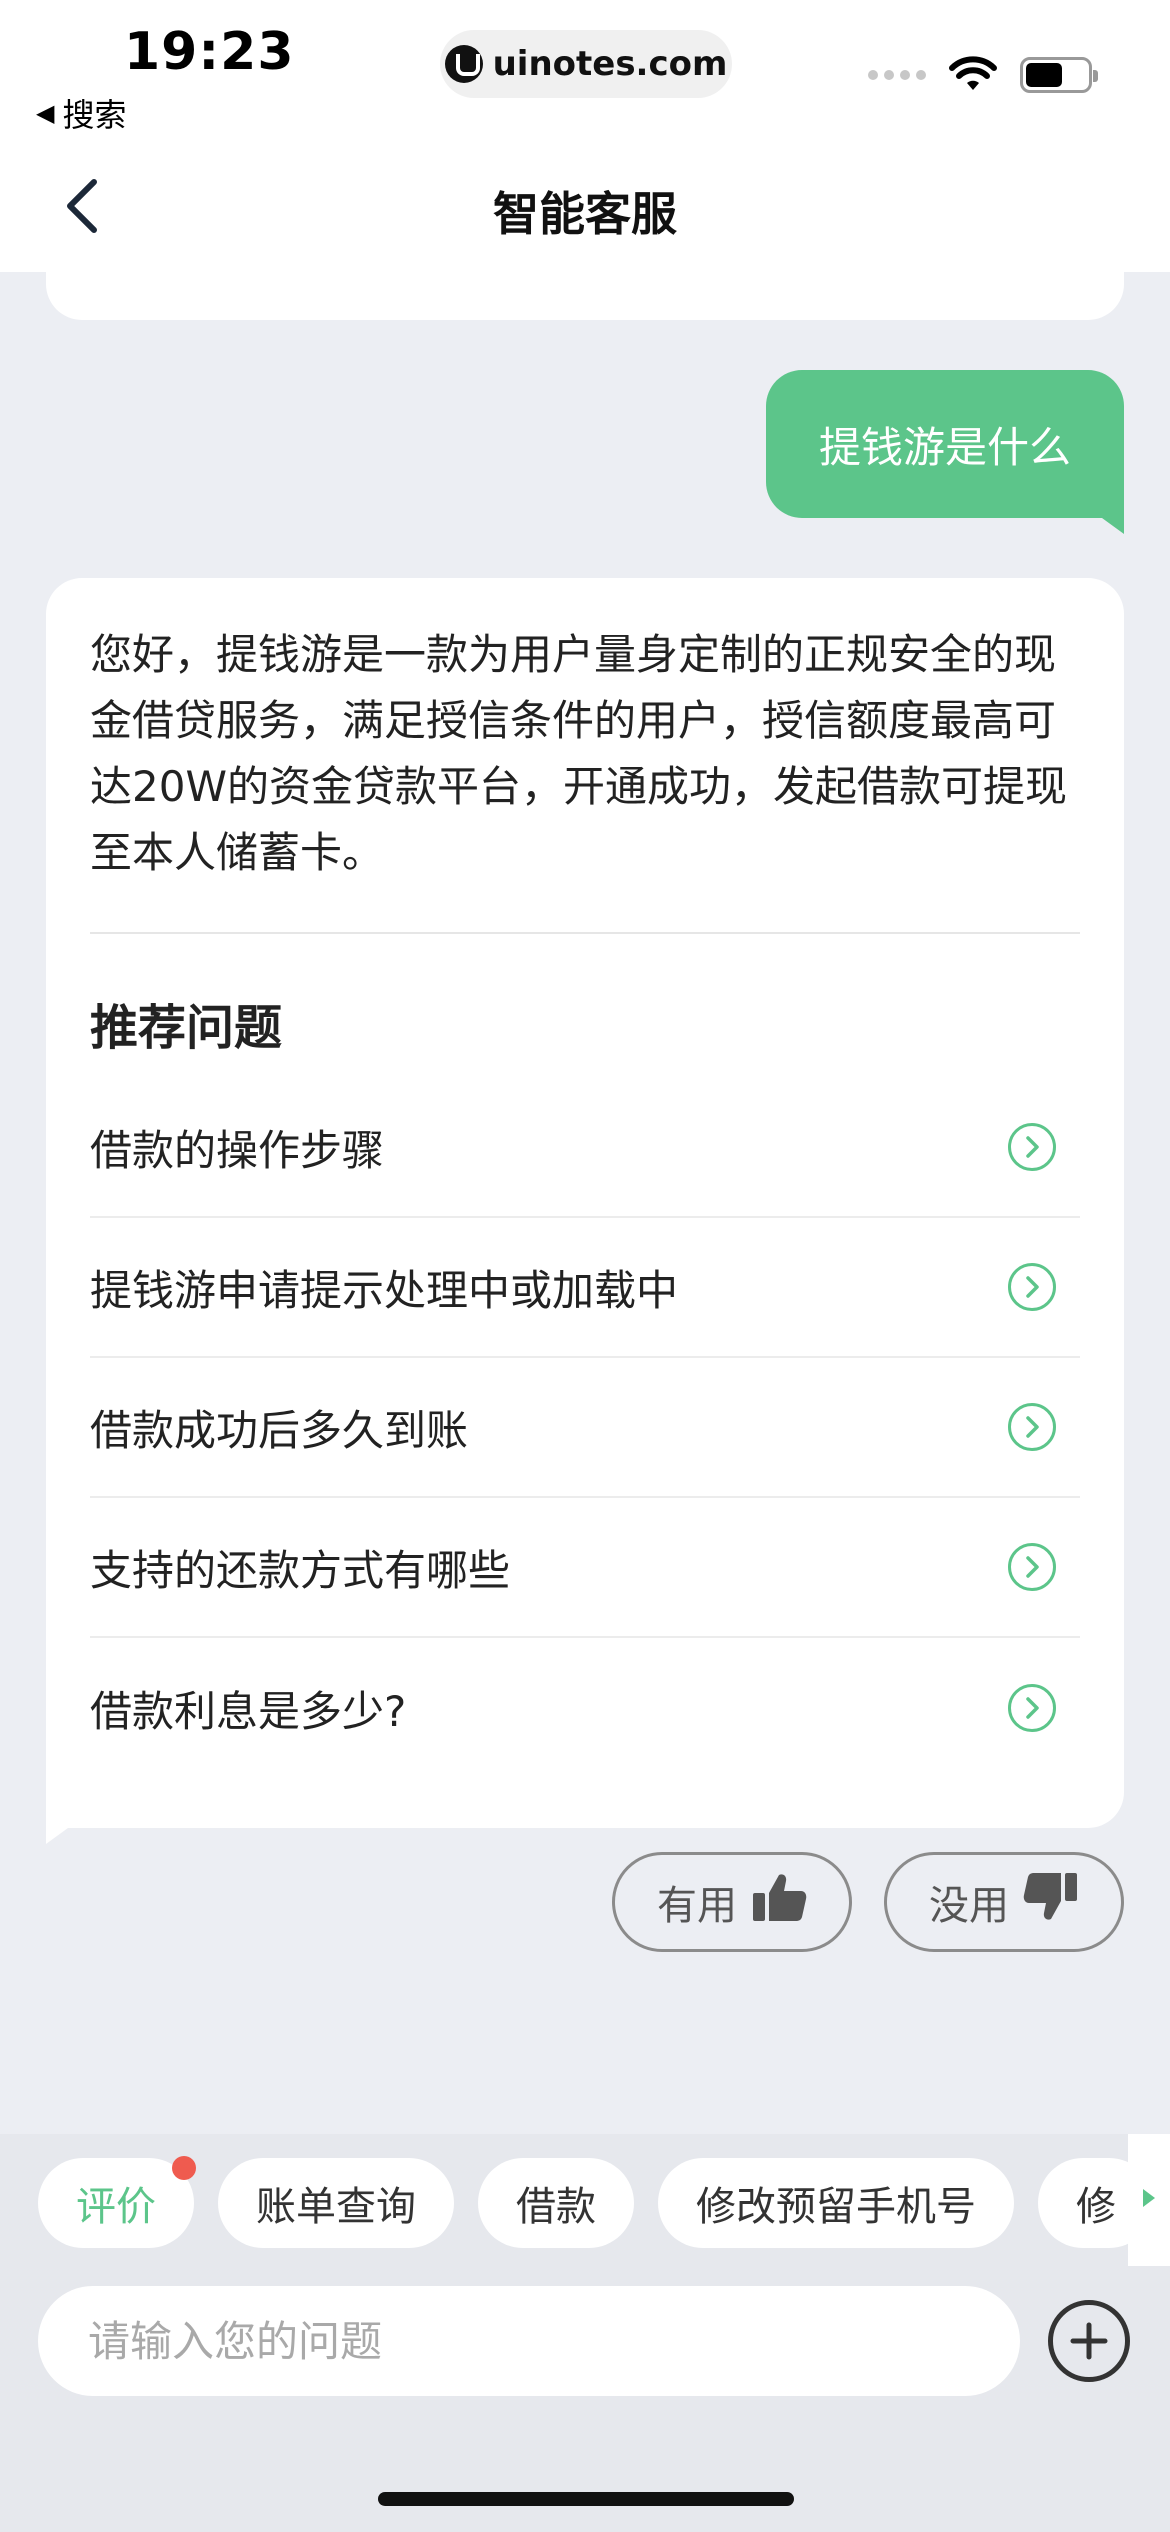 This screenshot has height=2532, width=1170. What do you see at coordinates (384, 1290) in the screenshot?
I see `recommend-item-label: 提钱游申请提示处理中或加载中` at bounding box center [384, 1290].